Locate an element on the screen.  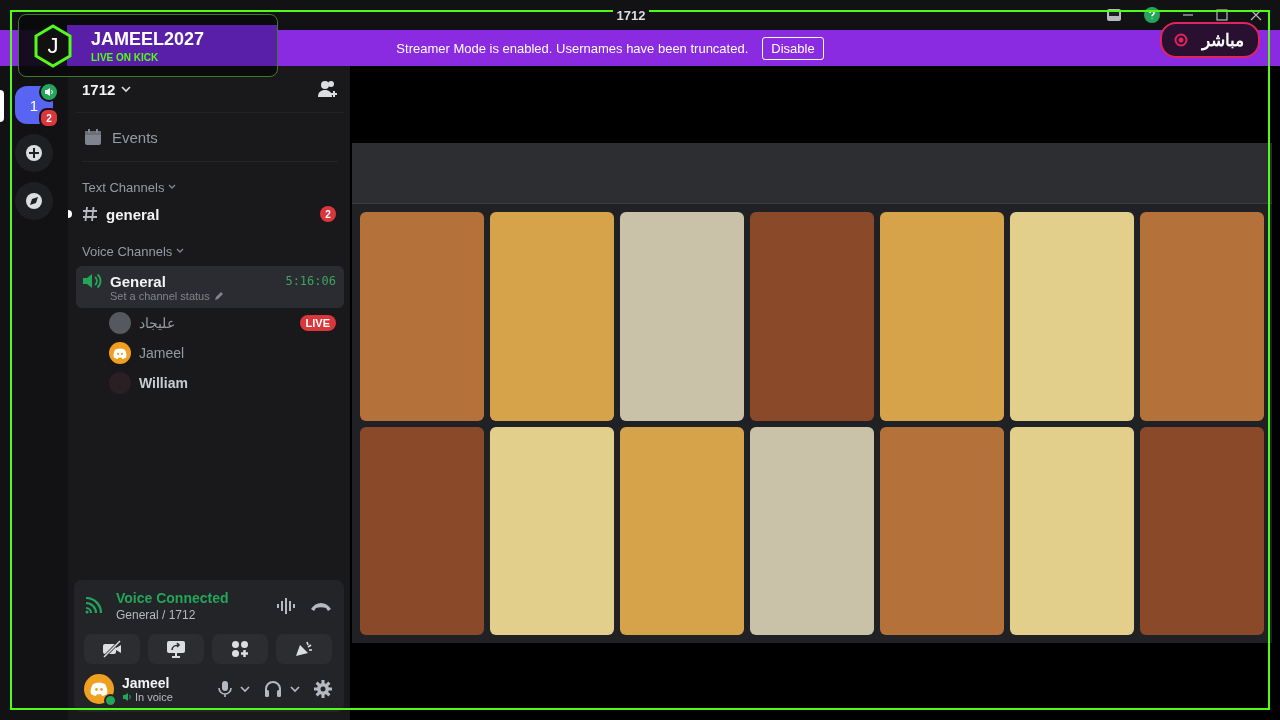
signal-icon is located at coordinates (93, 606).